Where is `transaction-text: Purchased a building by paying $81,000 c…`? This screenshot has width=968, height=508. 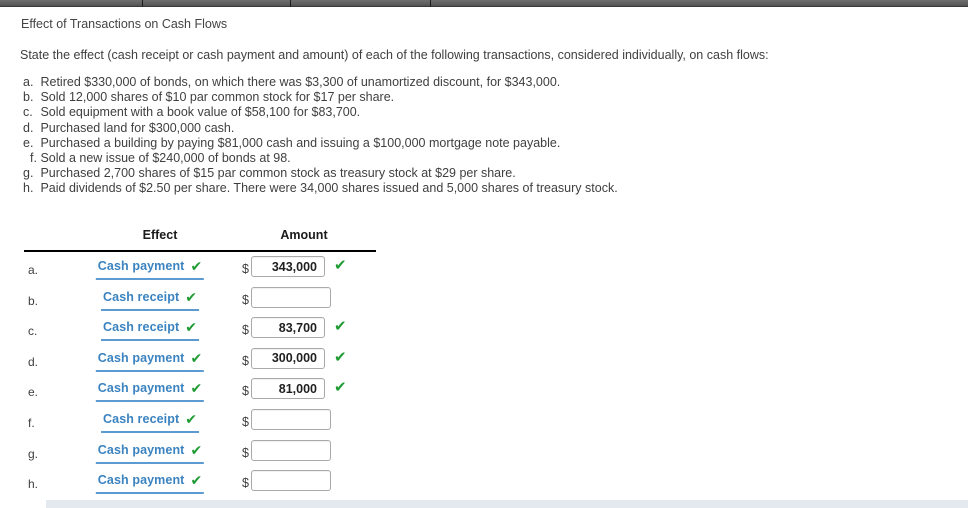 transaction-text: Purchased a building by paying $81,000 c… is located at coordinates (299, 142).